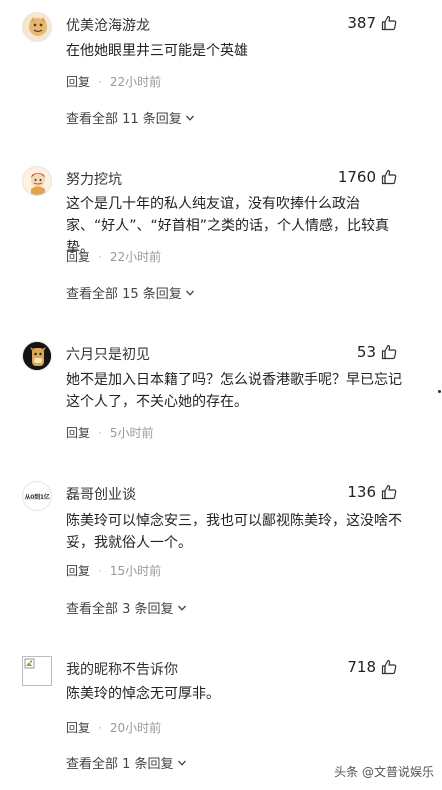 The height and width of the screenshot is (790, 442). What do you see at coordinates (124, 119) in the screenshot?
I see `view-all-label: 查看全部 11 条回复` at bounding box center [124, 119].